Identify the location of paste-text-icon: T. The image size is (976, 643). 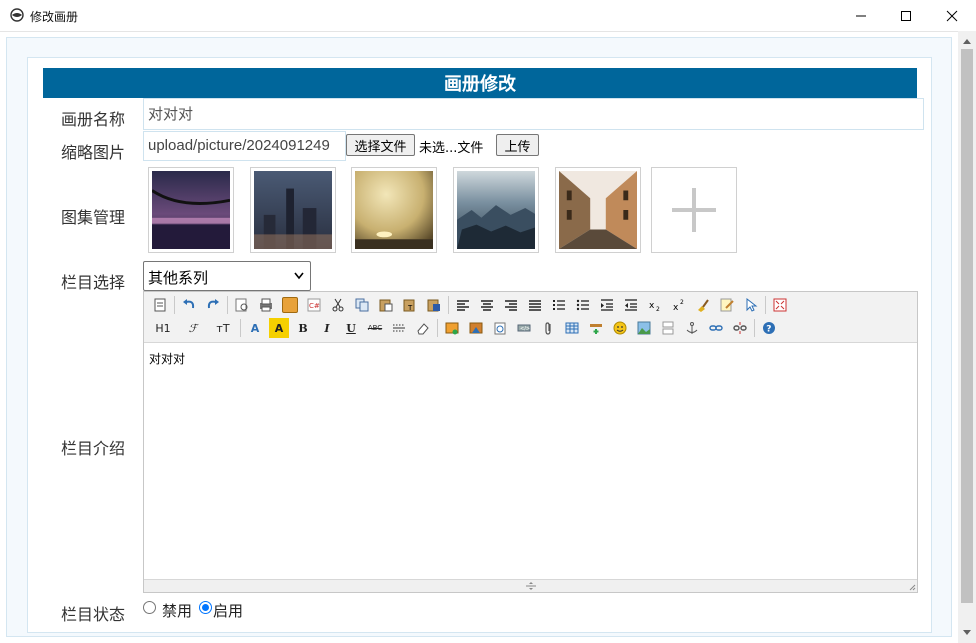
(410, 305).